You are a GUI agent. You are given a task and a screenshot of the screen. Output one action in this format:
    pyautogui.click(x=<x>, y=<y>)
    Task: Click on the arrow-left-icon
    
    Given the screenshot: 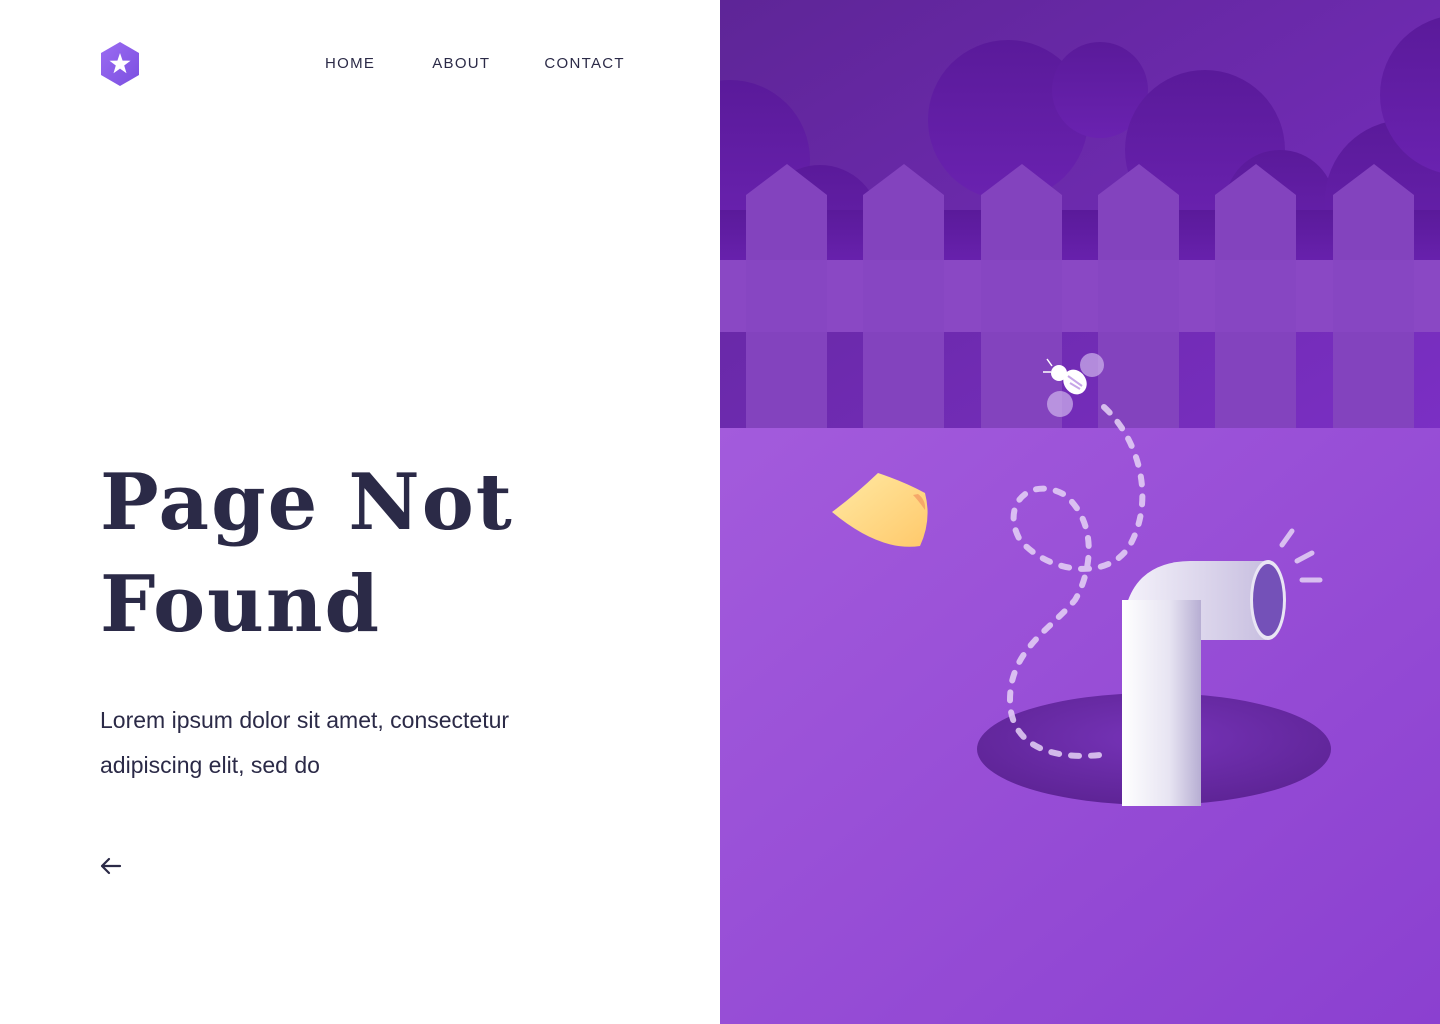 What is the action you would take?
    pyautogui.click(x=111, y=866)
    